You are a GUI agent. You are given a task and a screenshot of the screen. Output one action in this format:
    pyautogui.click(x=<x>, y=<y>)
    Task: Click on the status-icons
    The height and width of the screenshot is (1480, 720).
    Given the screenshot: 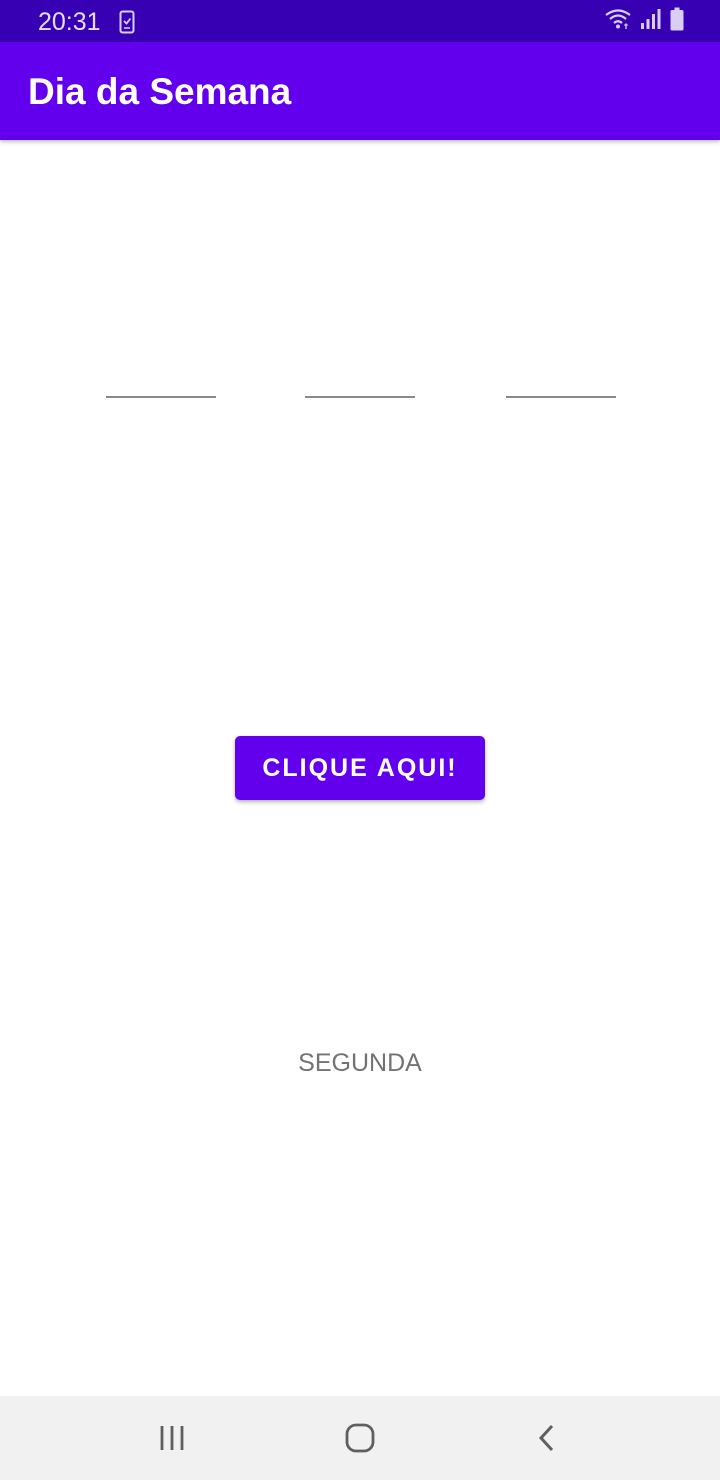 What is the action you would take?
    pyautogui.click(x=644, y=21)
    